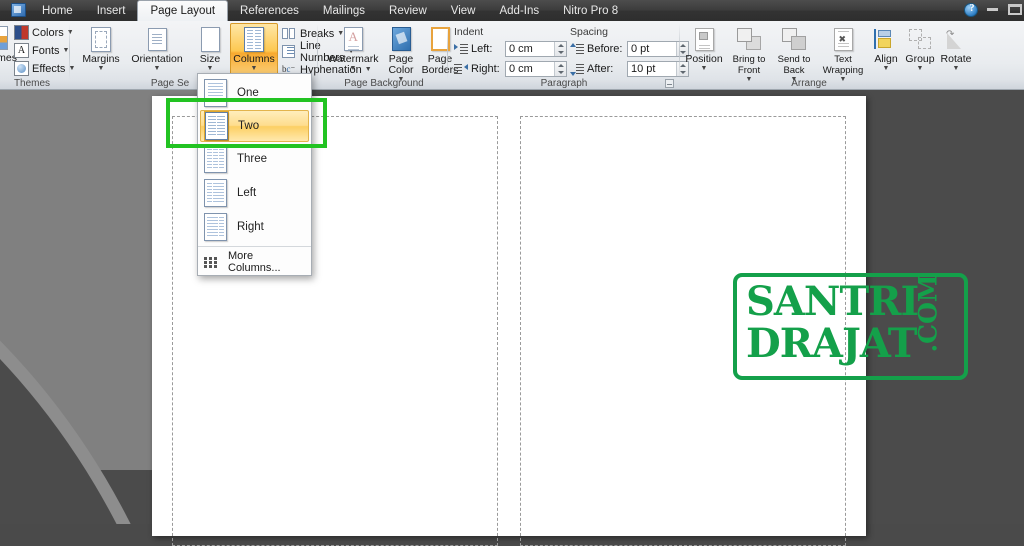 Image resolution: width=1024 pixels, height=546 pixels. What do you see at coordinates (519, 11) in the screenshot?
I see `tab-add-ins: Add-Ins` at bounding box center [519, 11].